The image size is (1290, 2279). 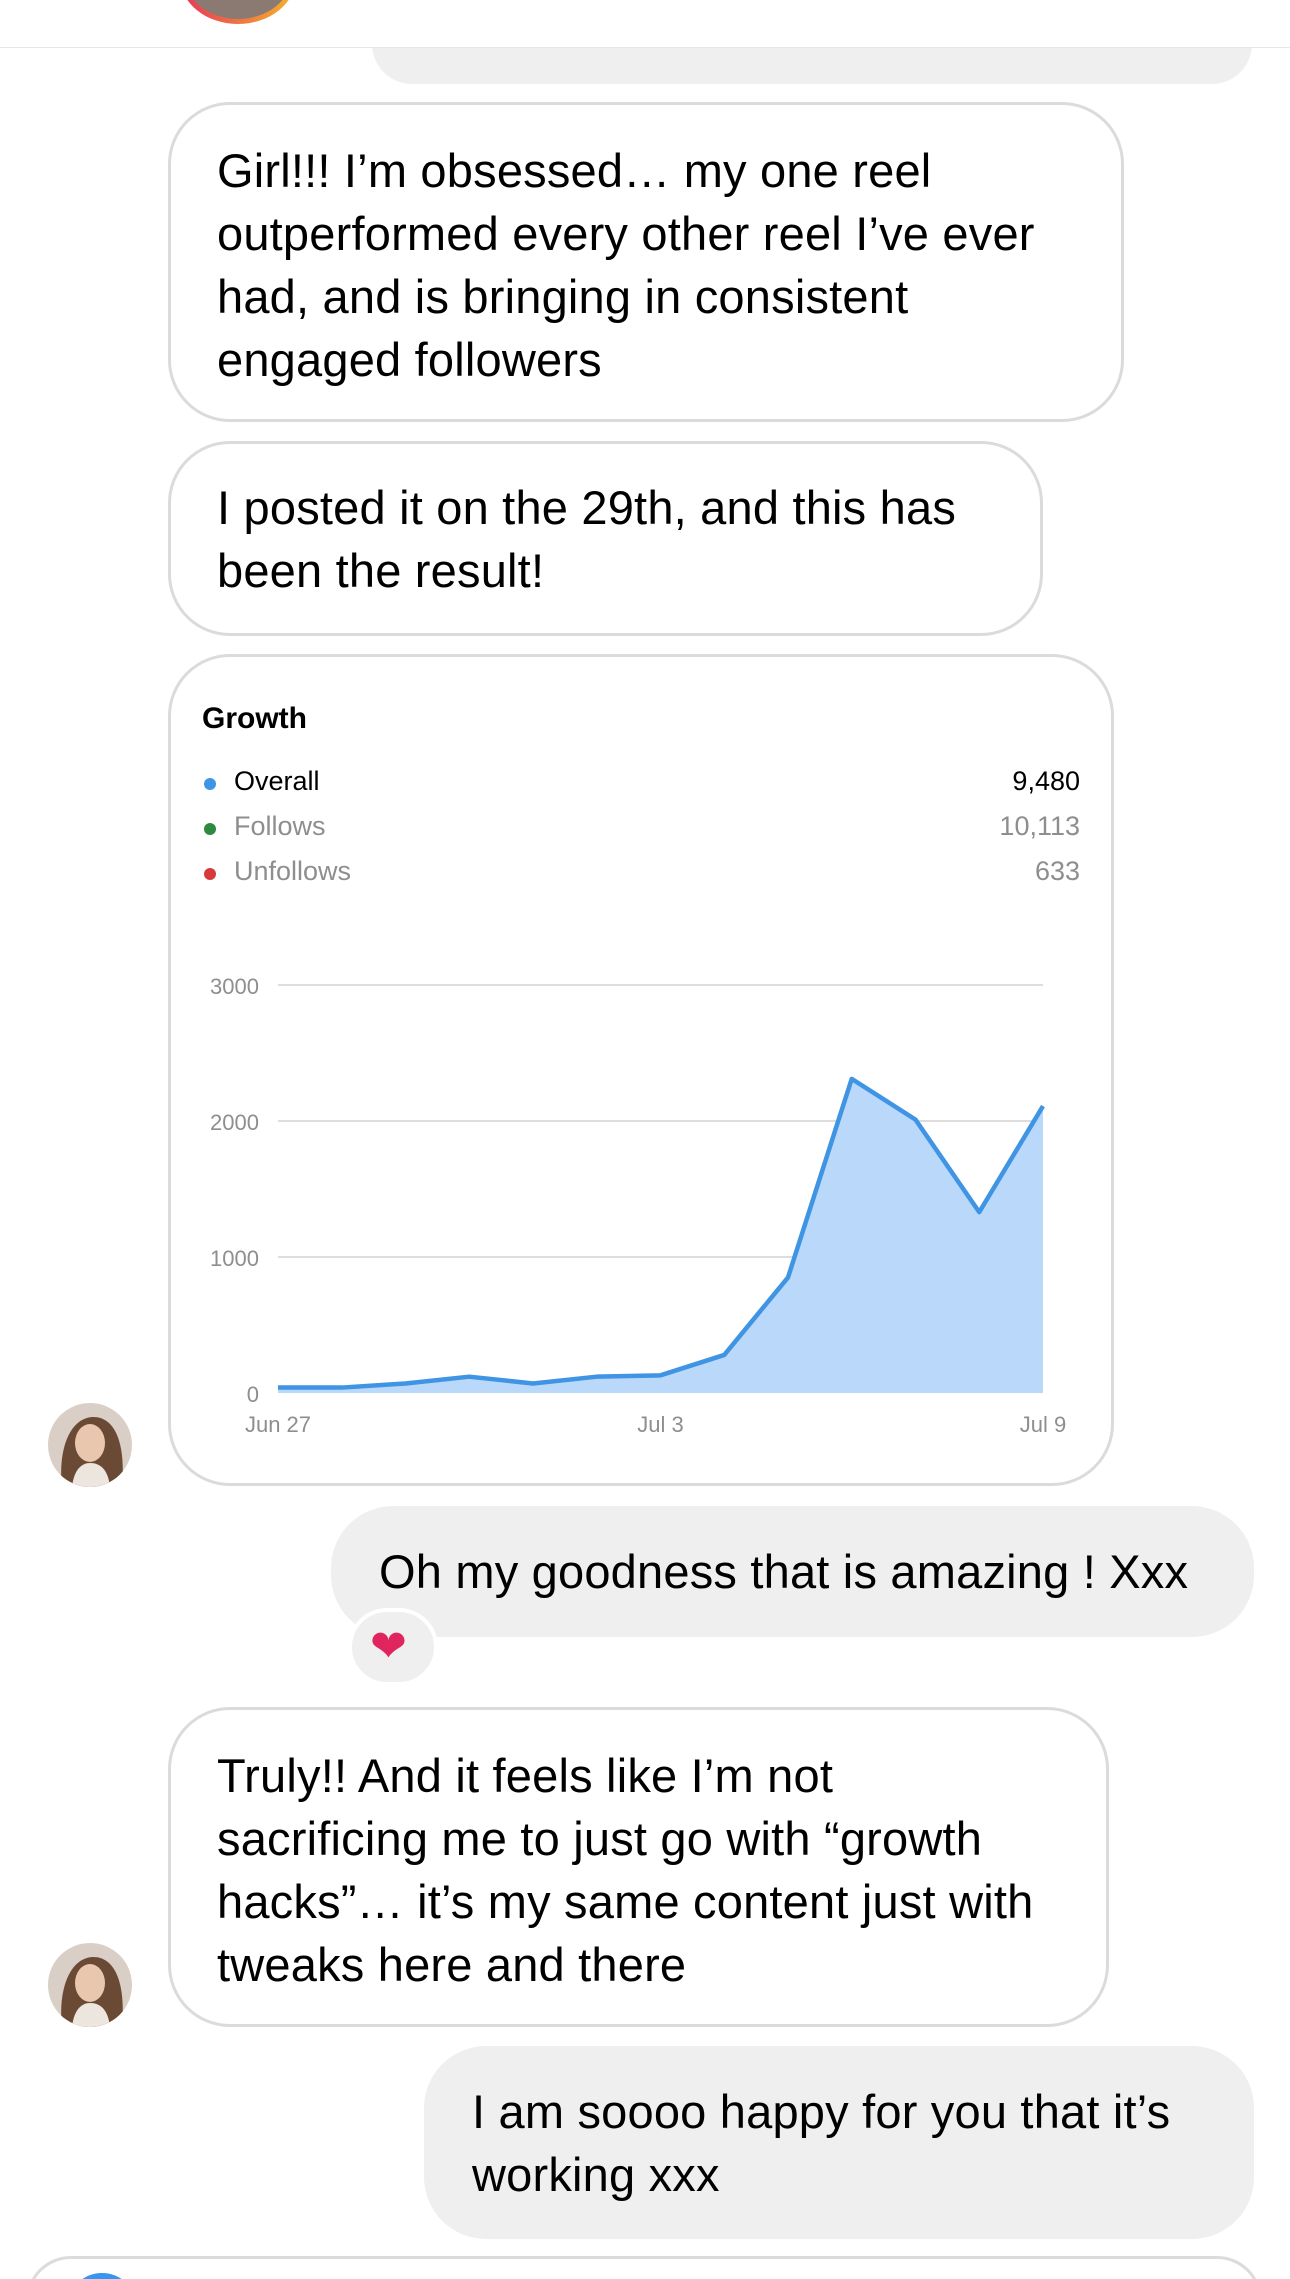 I want to click on legend-label: Overall, so click(x=277, y=781).